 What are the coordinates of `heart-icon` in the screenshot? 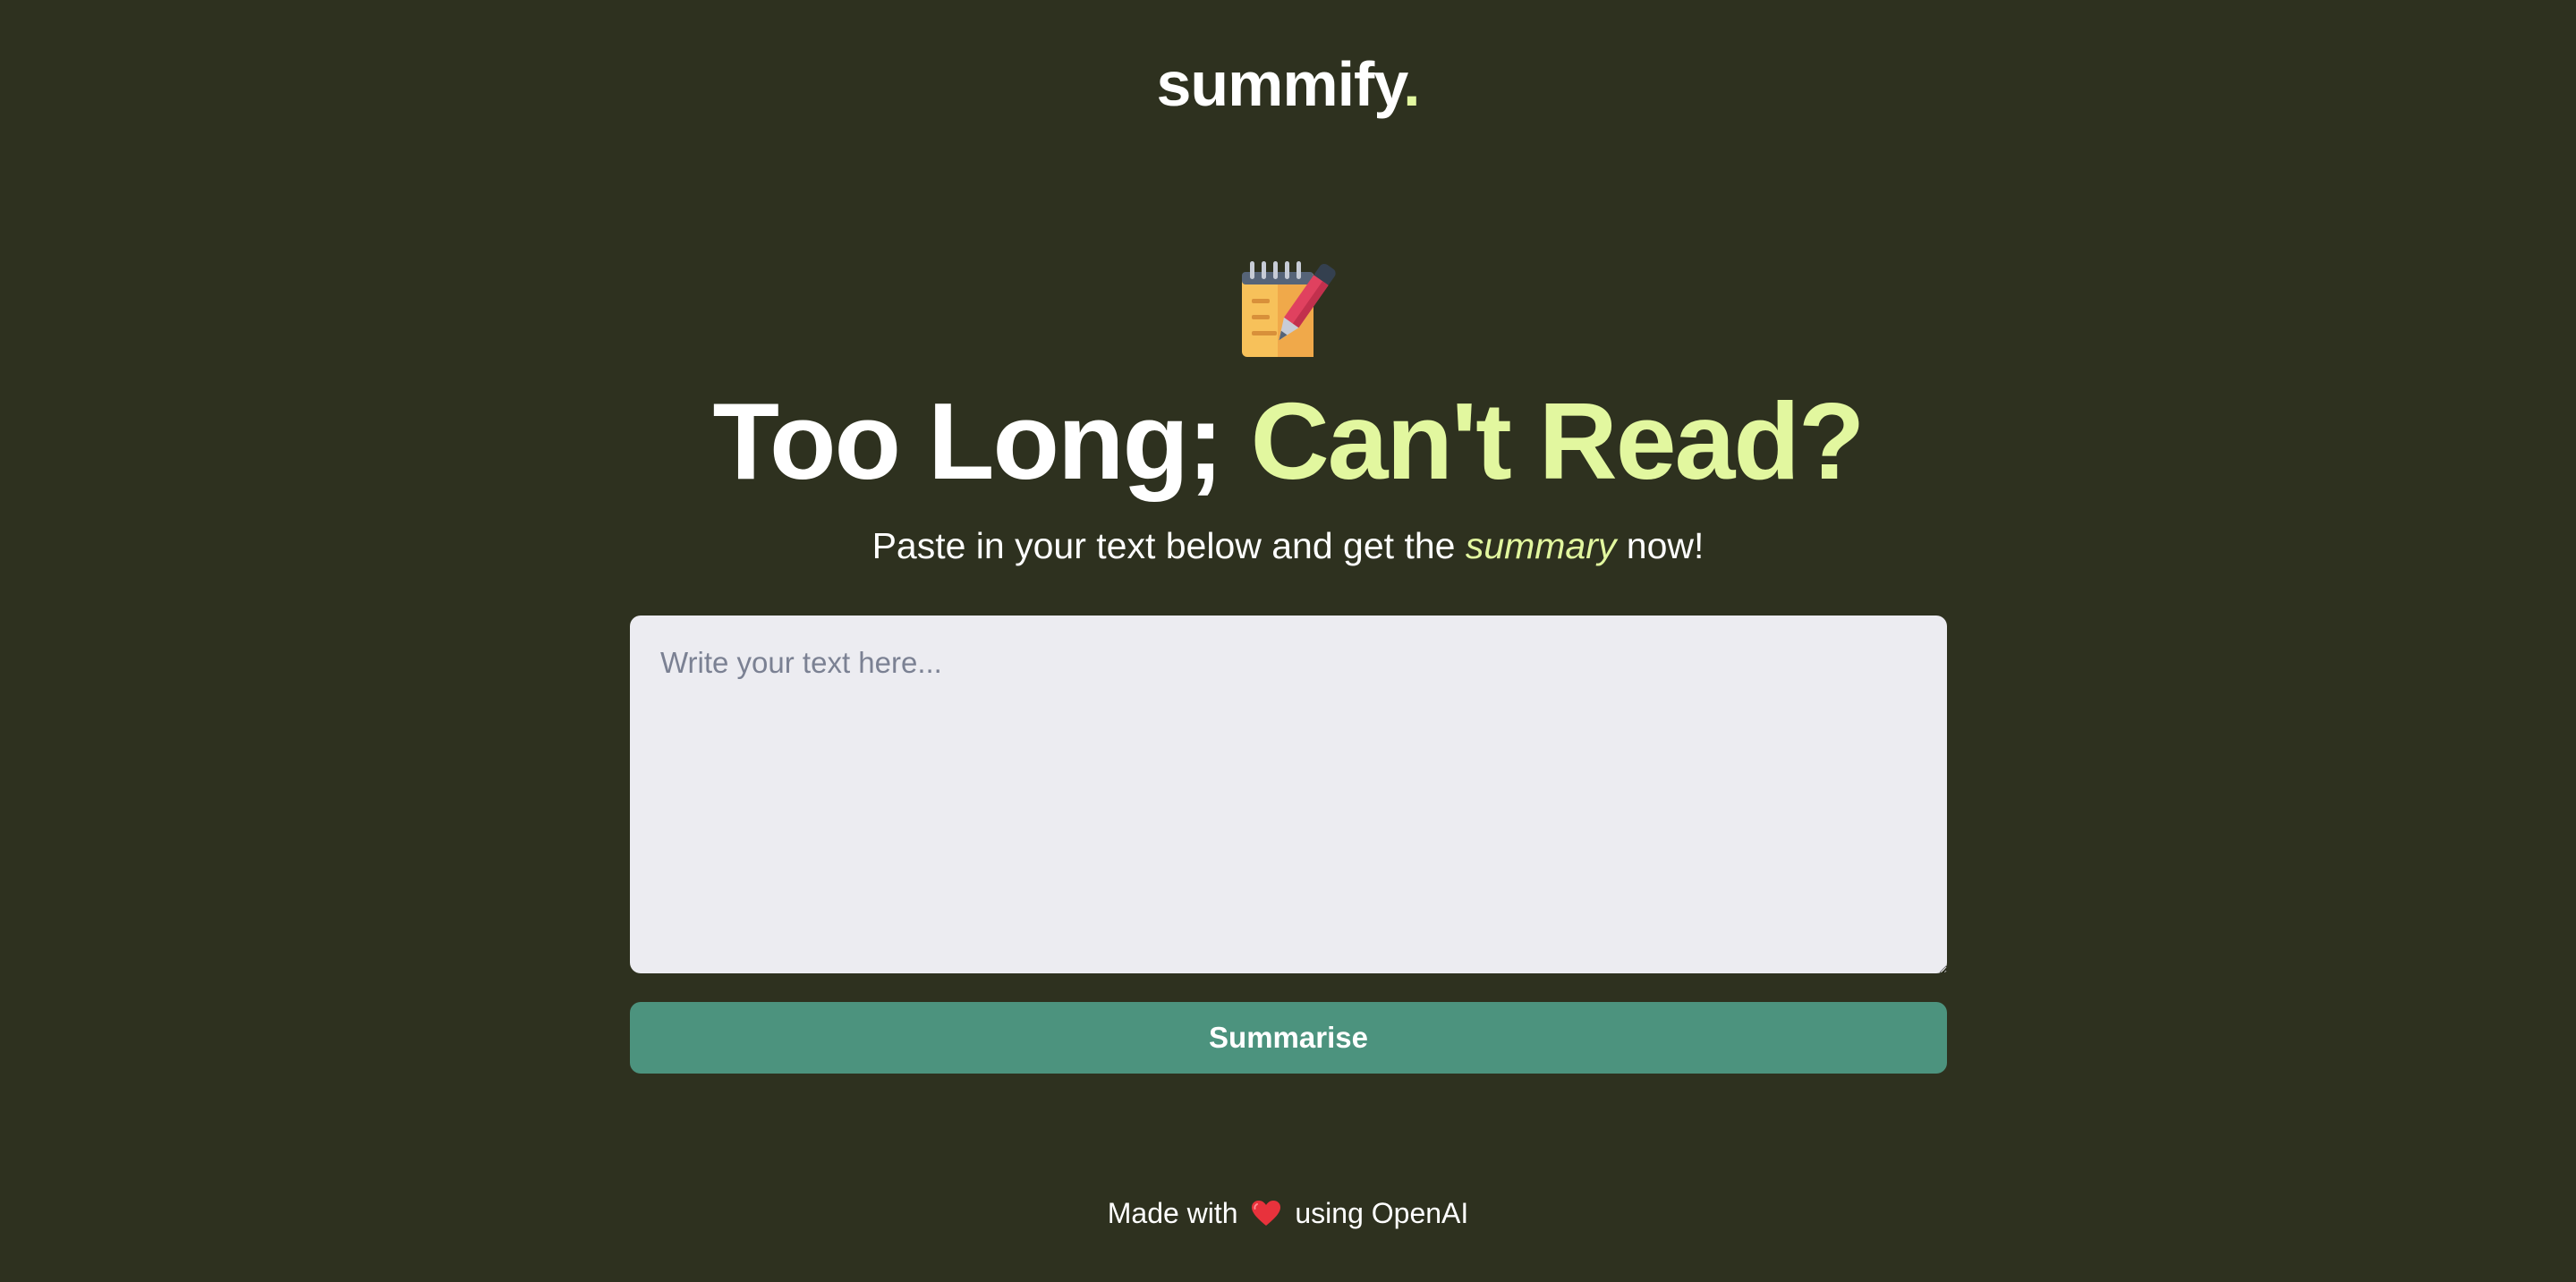 It's located at (1266, 1213).